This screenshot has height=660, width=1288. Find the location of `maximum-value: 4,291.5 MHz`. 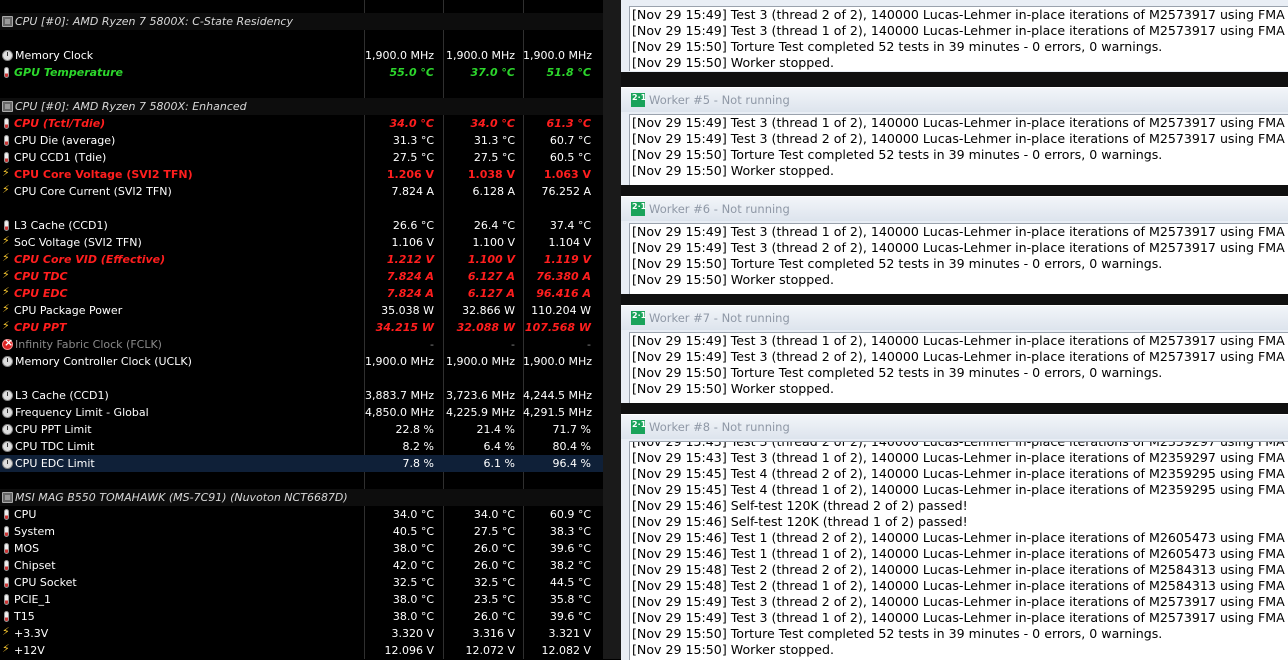

maximum-value: 4,291.5 MHz is located at coordinates (558, 412).